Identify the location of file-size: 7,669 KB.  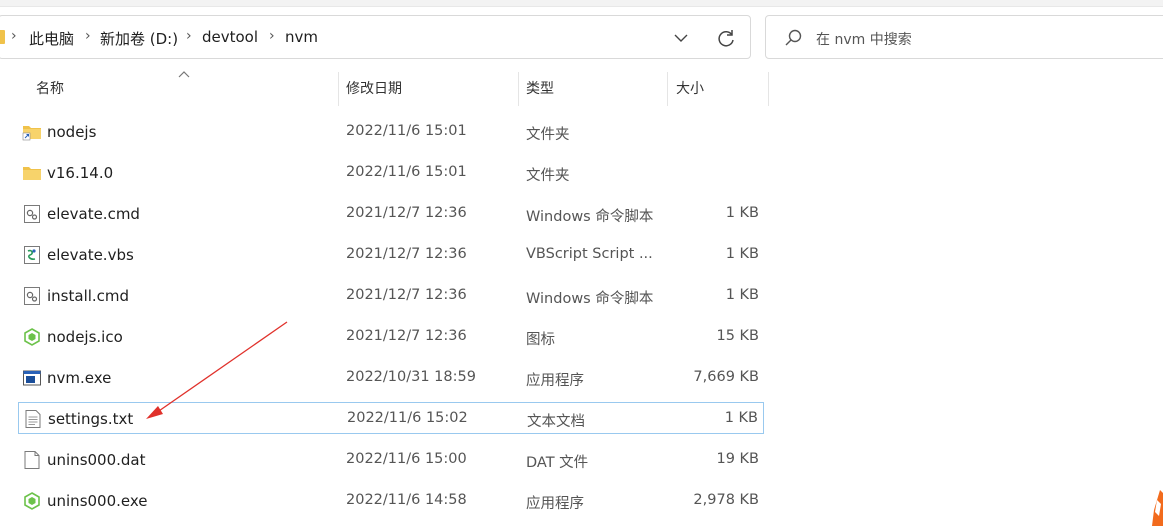
(726, 377).